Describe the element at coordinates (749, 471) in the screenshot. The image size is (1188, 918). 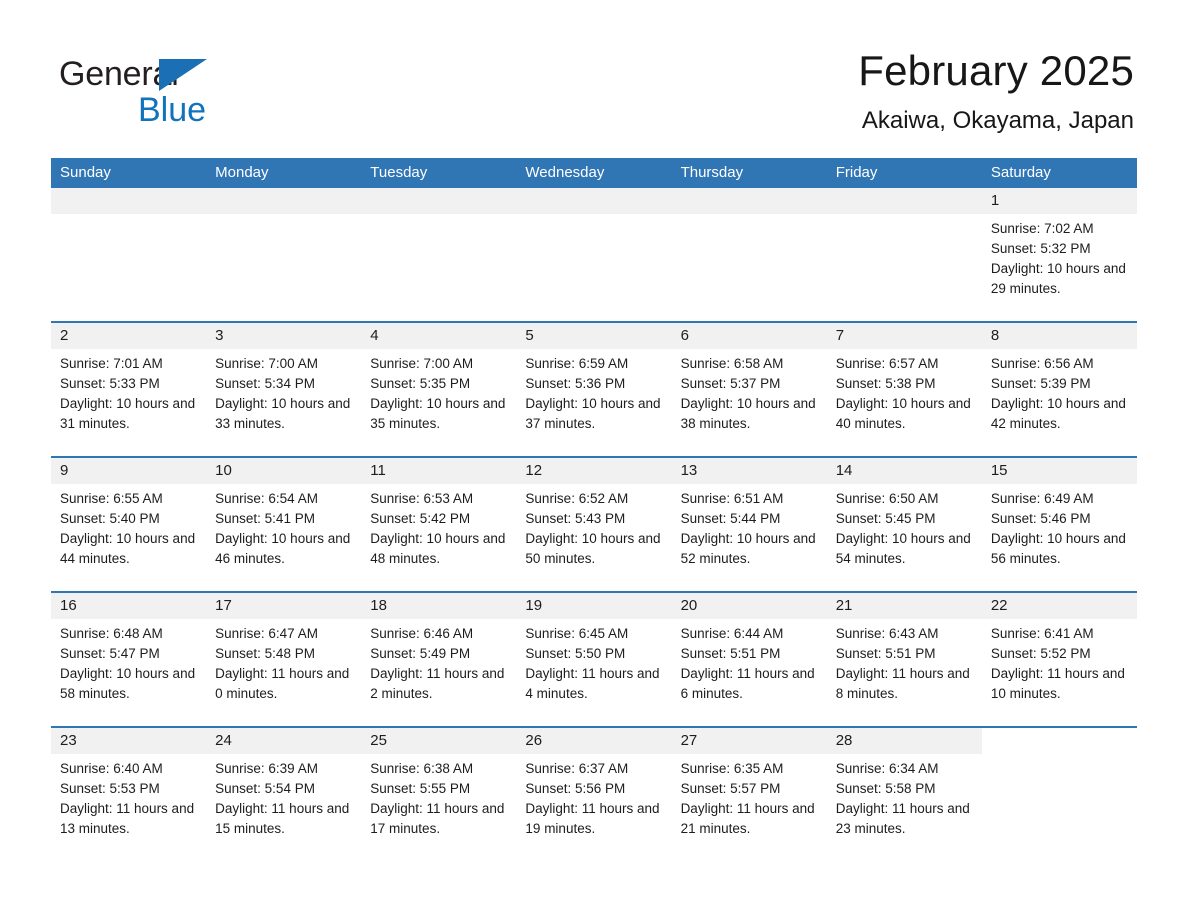
I see `day-number: 13` at that location.